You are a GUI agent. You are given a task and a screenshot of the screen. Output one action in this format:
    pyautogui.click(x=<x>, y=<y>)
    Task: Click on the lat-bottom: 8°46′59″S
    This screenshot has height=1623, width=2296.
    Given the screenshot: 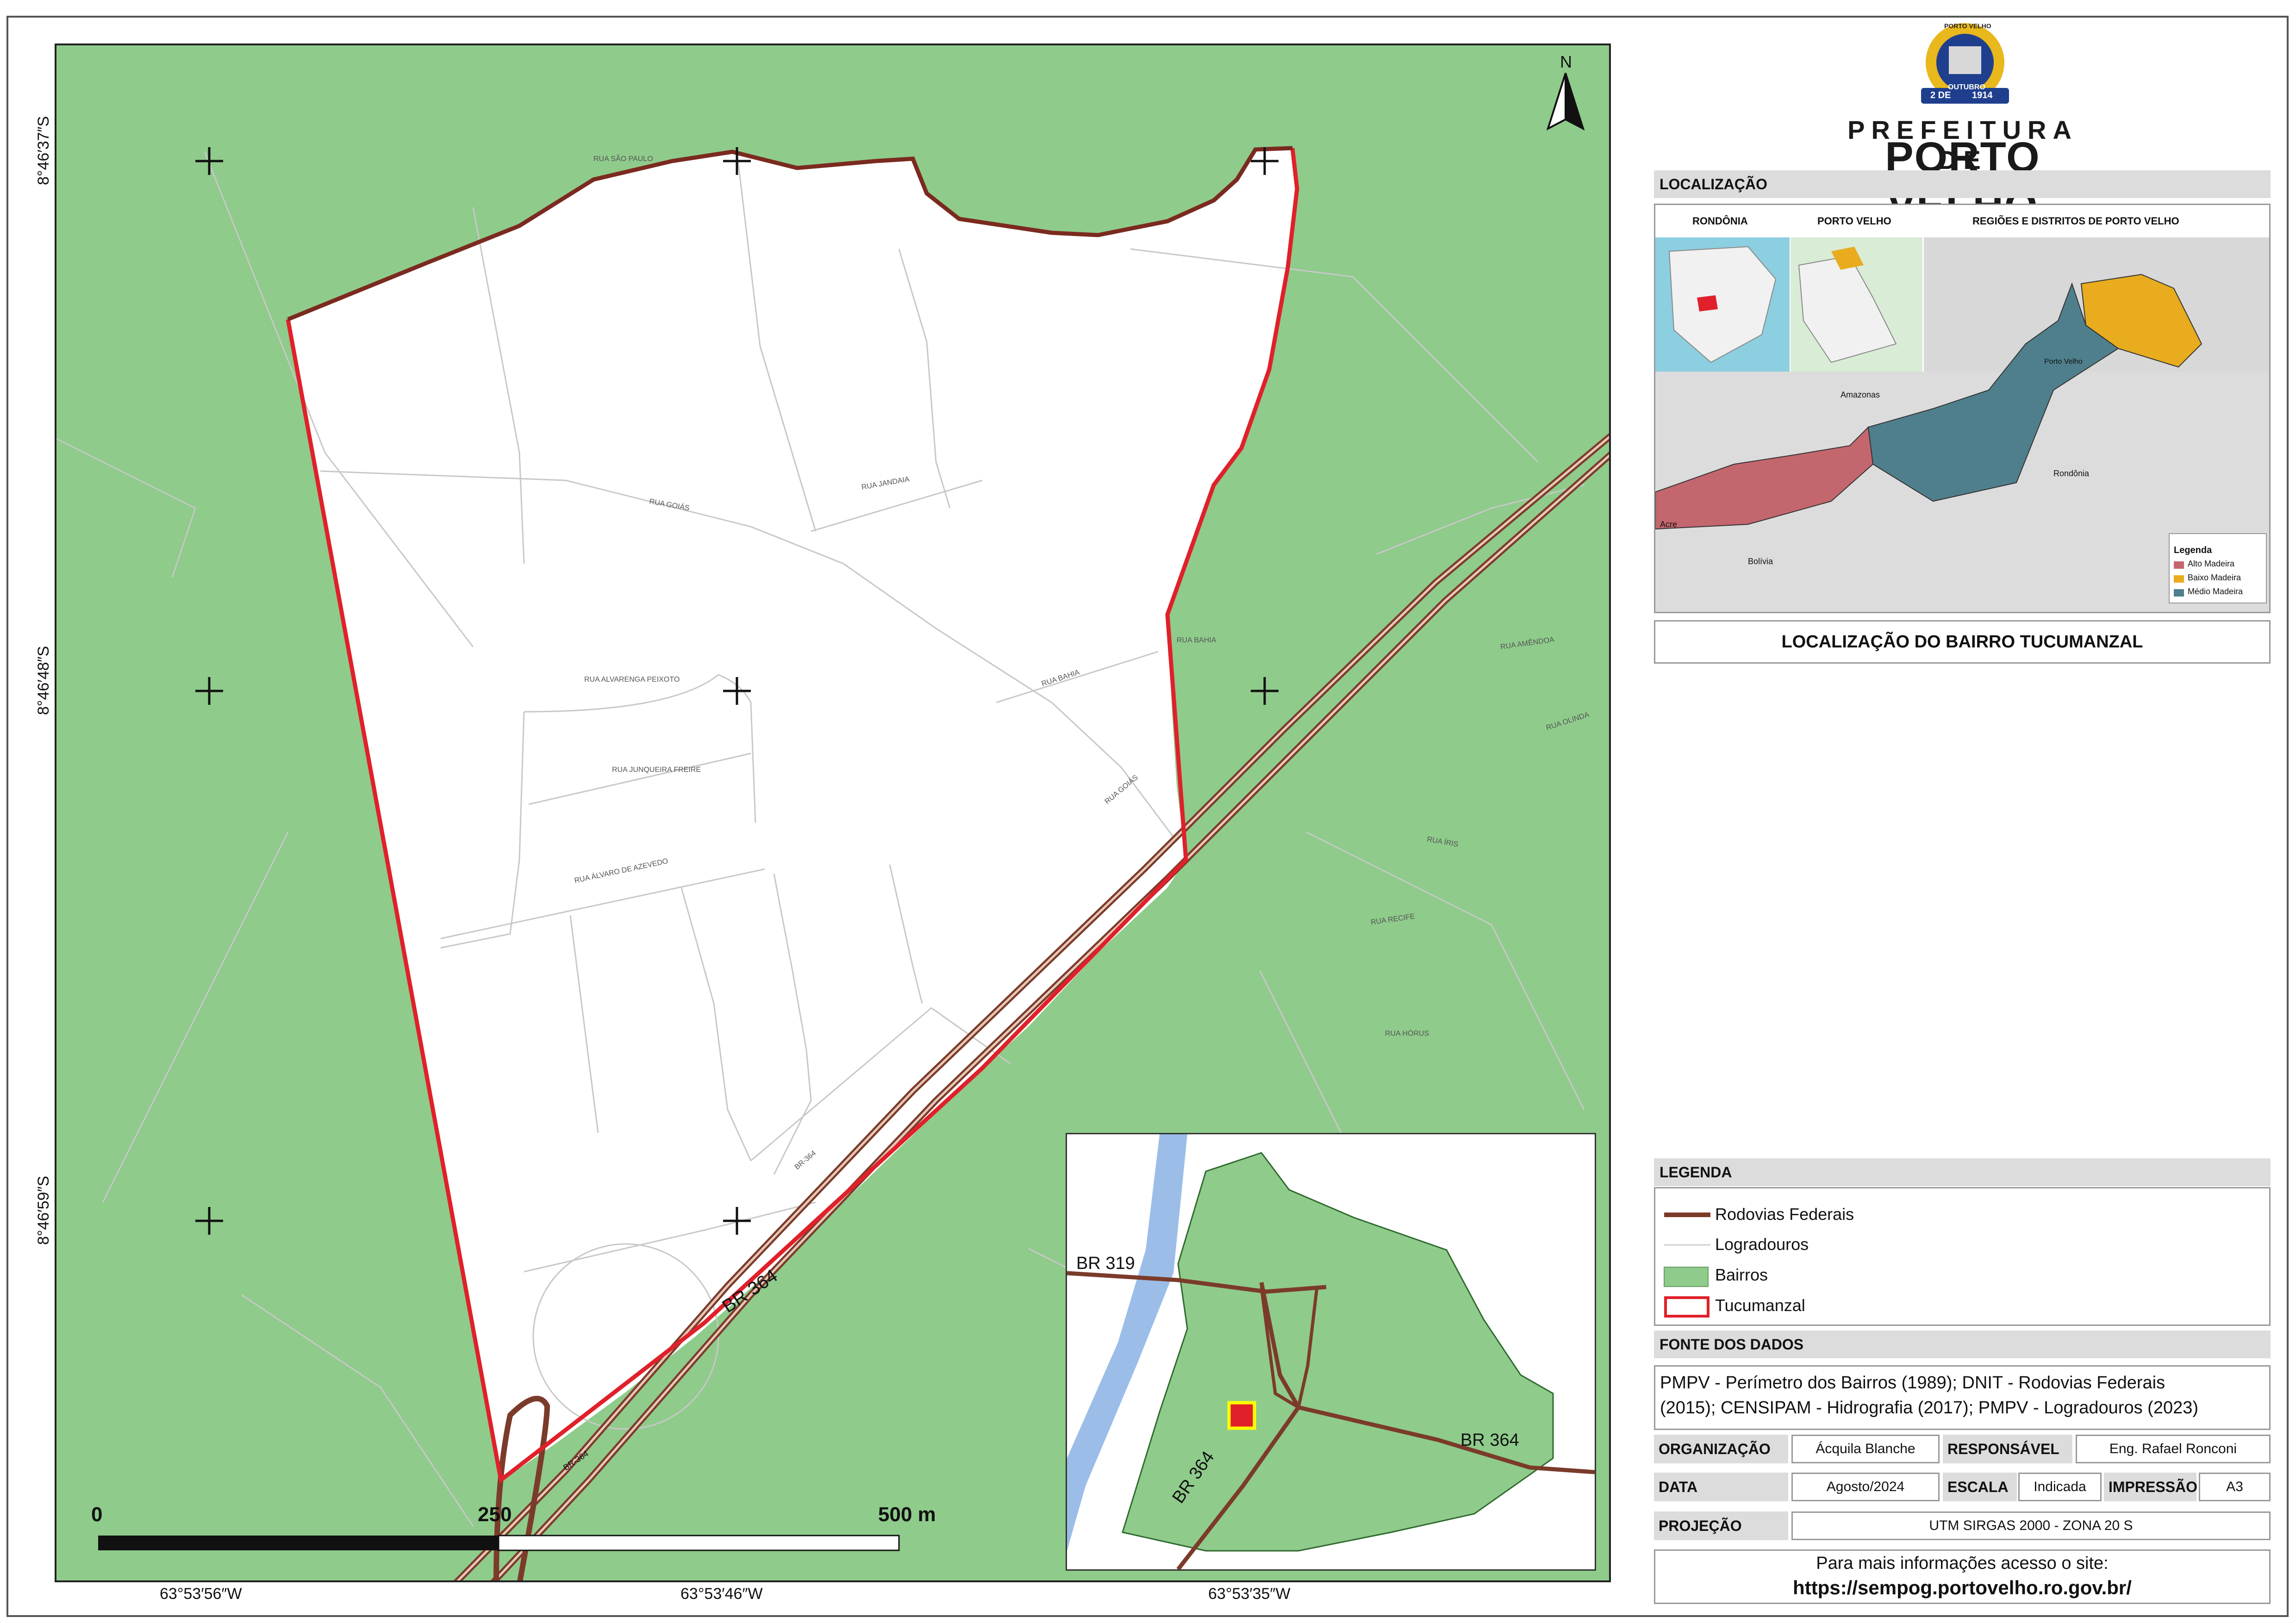 What is the action you would take?
    pyautogui.click(x=43, y=1210)
    